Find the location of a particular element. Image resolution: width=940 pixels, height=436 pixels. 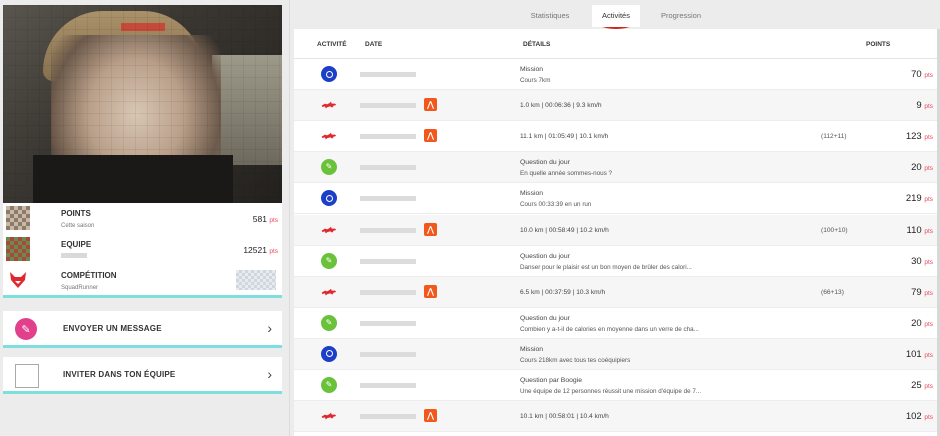

stat-row: POINTS Cette saison 581 pts is located at coordinates (142, 218).